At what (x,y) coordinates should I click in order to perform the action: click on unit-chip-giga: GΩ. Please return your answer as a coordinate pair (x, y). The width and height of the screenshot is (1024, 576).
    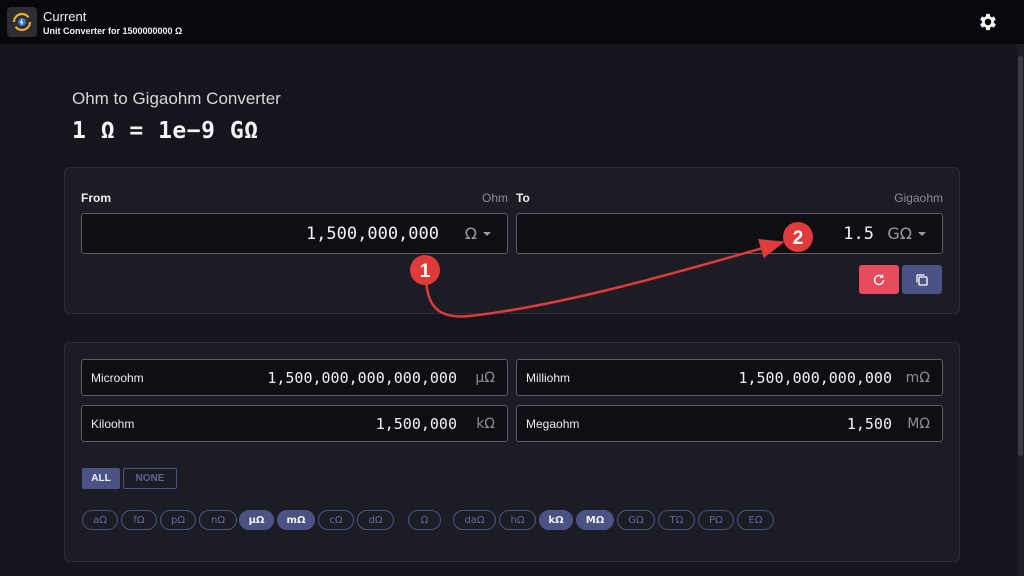
    Looking at the image, I should click on (636, 520).